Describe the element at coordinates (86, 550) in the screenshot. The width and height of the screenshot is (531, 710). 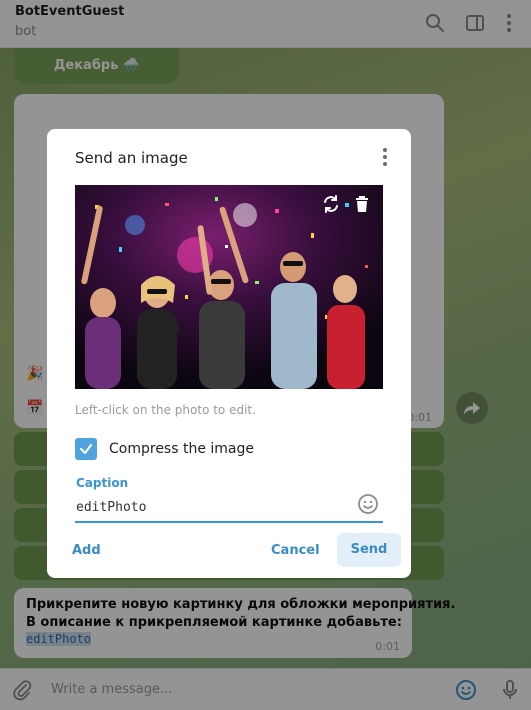
I see `add-button: Add` at that location.